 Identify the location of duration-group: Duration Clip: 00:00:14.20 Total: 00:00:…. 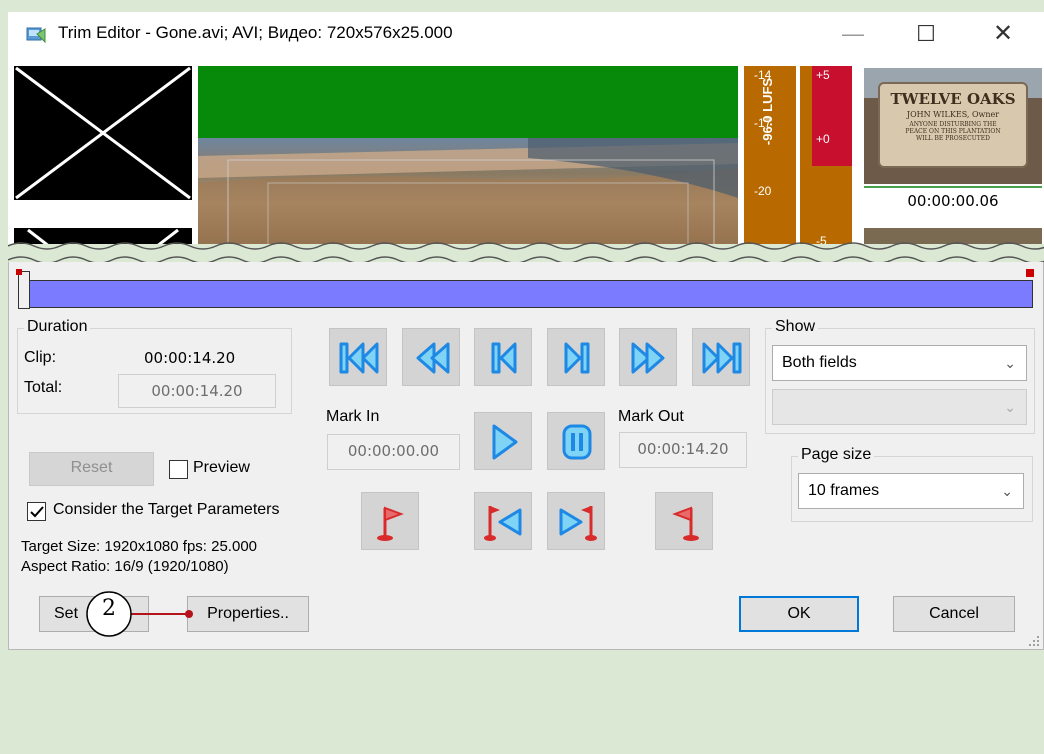
(154, 366).